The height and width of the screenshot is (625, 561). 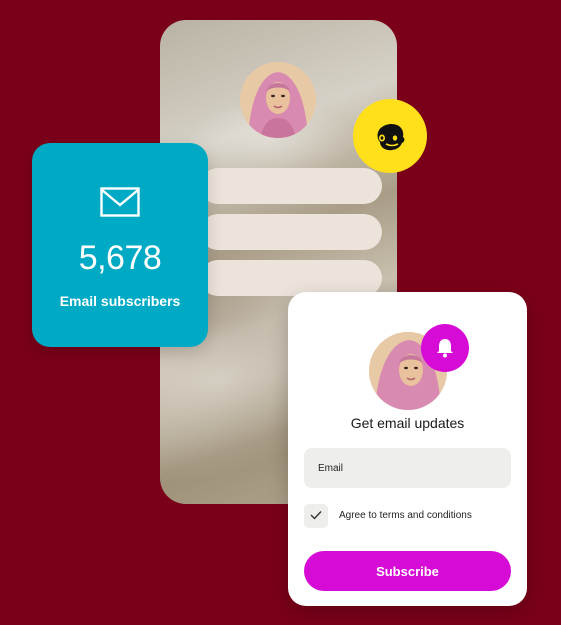 What do you see at coordinates (407, 468) in the screenshot?
I see `email-field: Email` at bounding box center [407, 468].